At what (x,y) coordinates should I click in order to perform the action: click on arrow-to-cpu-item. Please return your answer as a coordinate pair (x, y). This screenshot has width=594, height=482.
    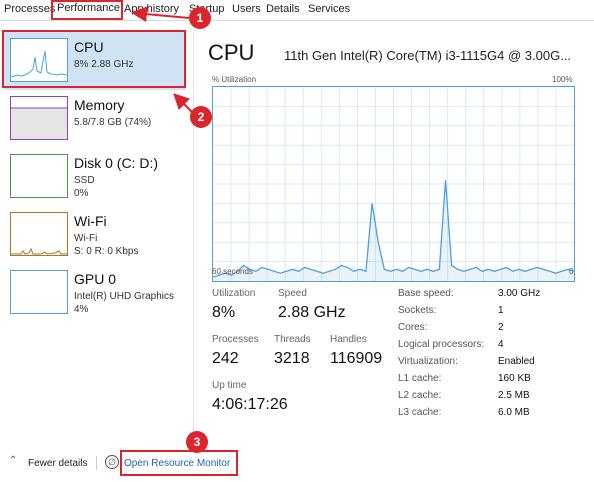
    Looking at the image, I should click on (183, 103).